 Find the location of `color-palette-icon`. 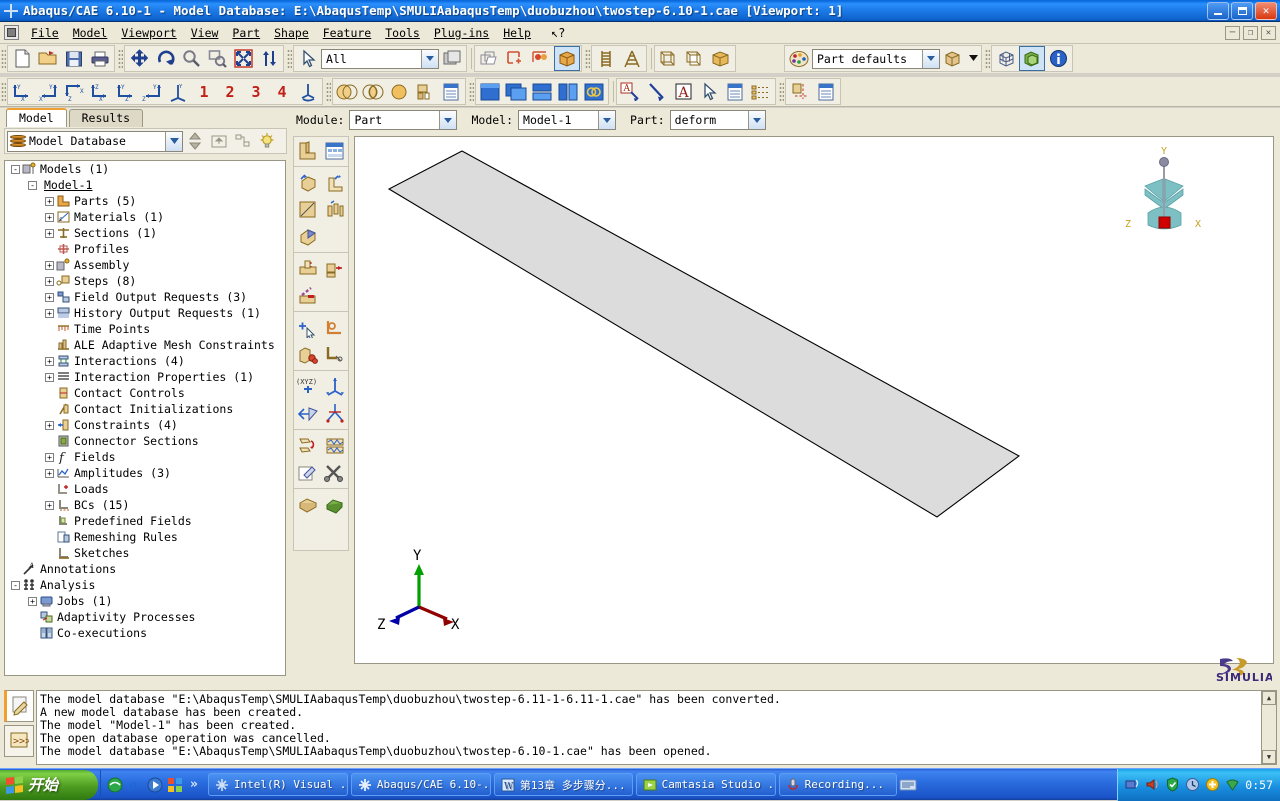

color-palette-icon is located at coordinates (799, 58).